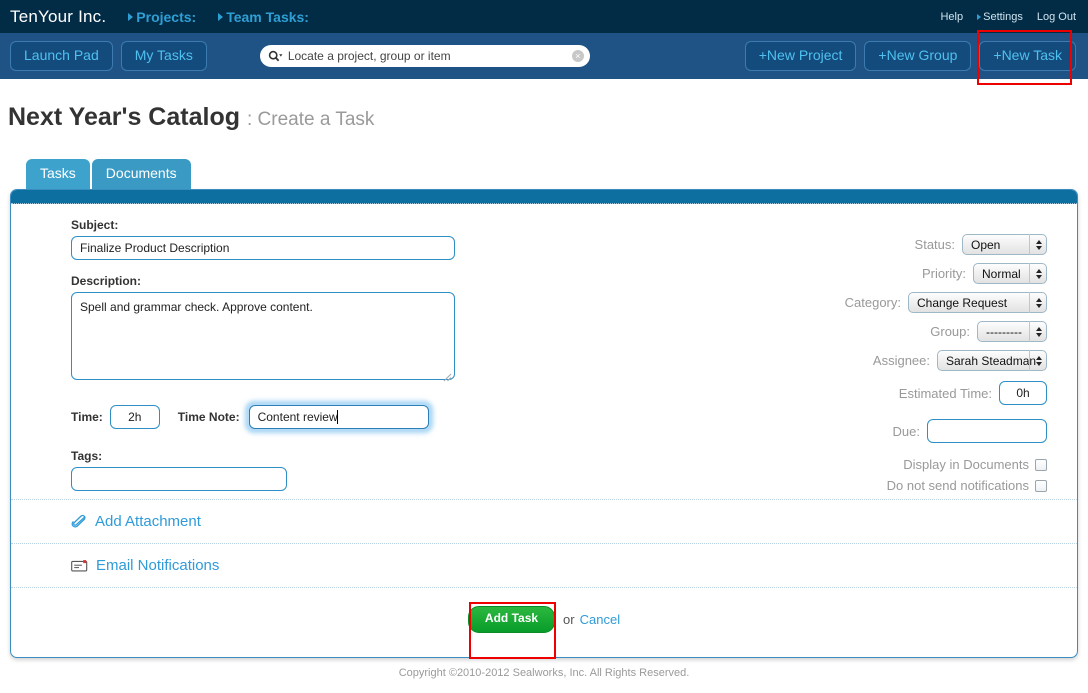 The image size is (1088, 693). What do you see at coordinates (764, 431) in the screenshot?
I see `due-row: Due:` at bounding box center [764, 431].